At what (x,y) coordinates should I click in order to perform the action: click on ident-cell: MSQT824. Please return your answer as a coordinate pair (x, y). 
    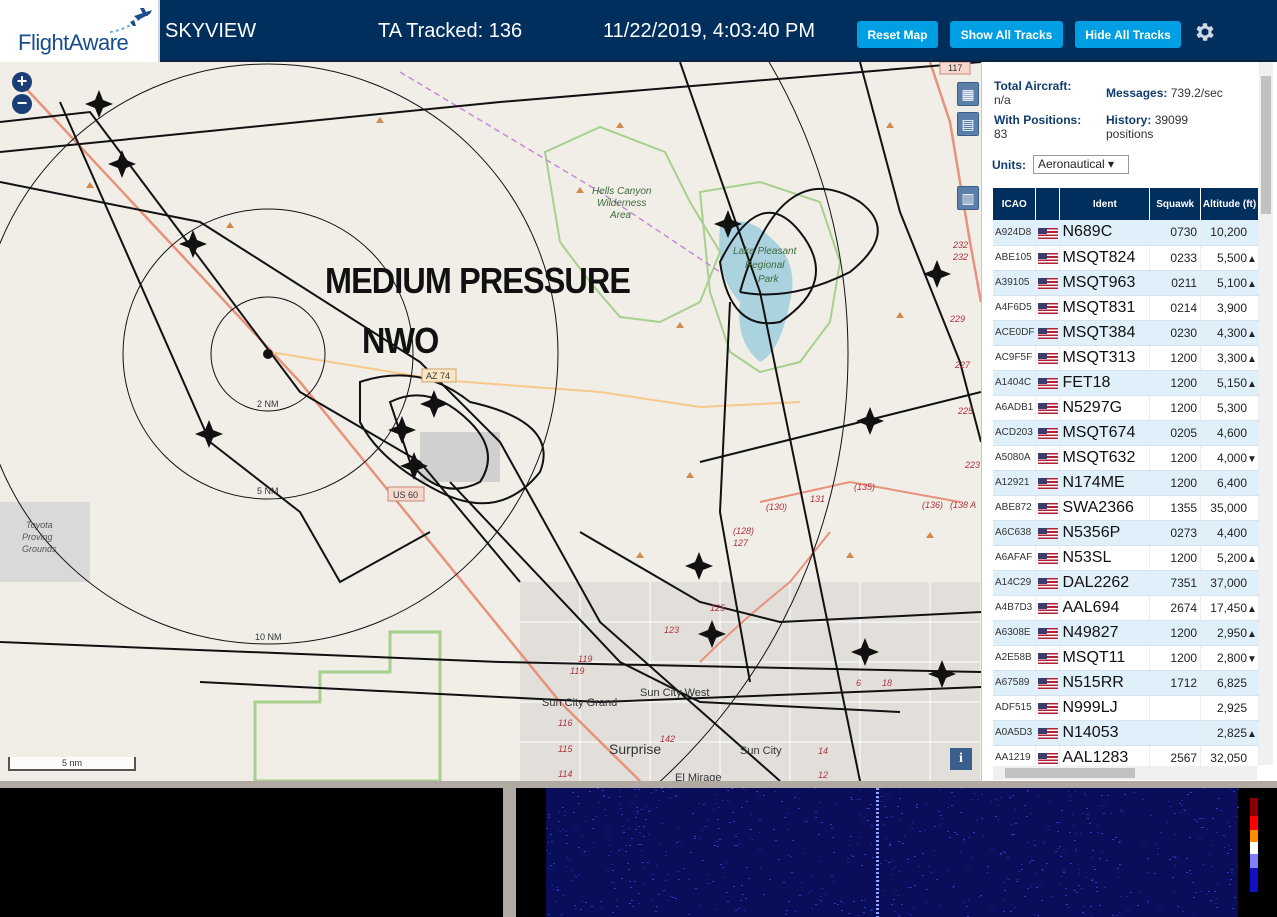
    Looking at the image, I should click on (1105, 258).